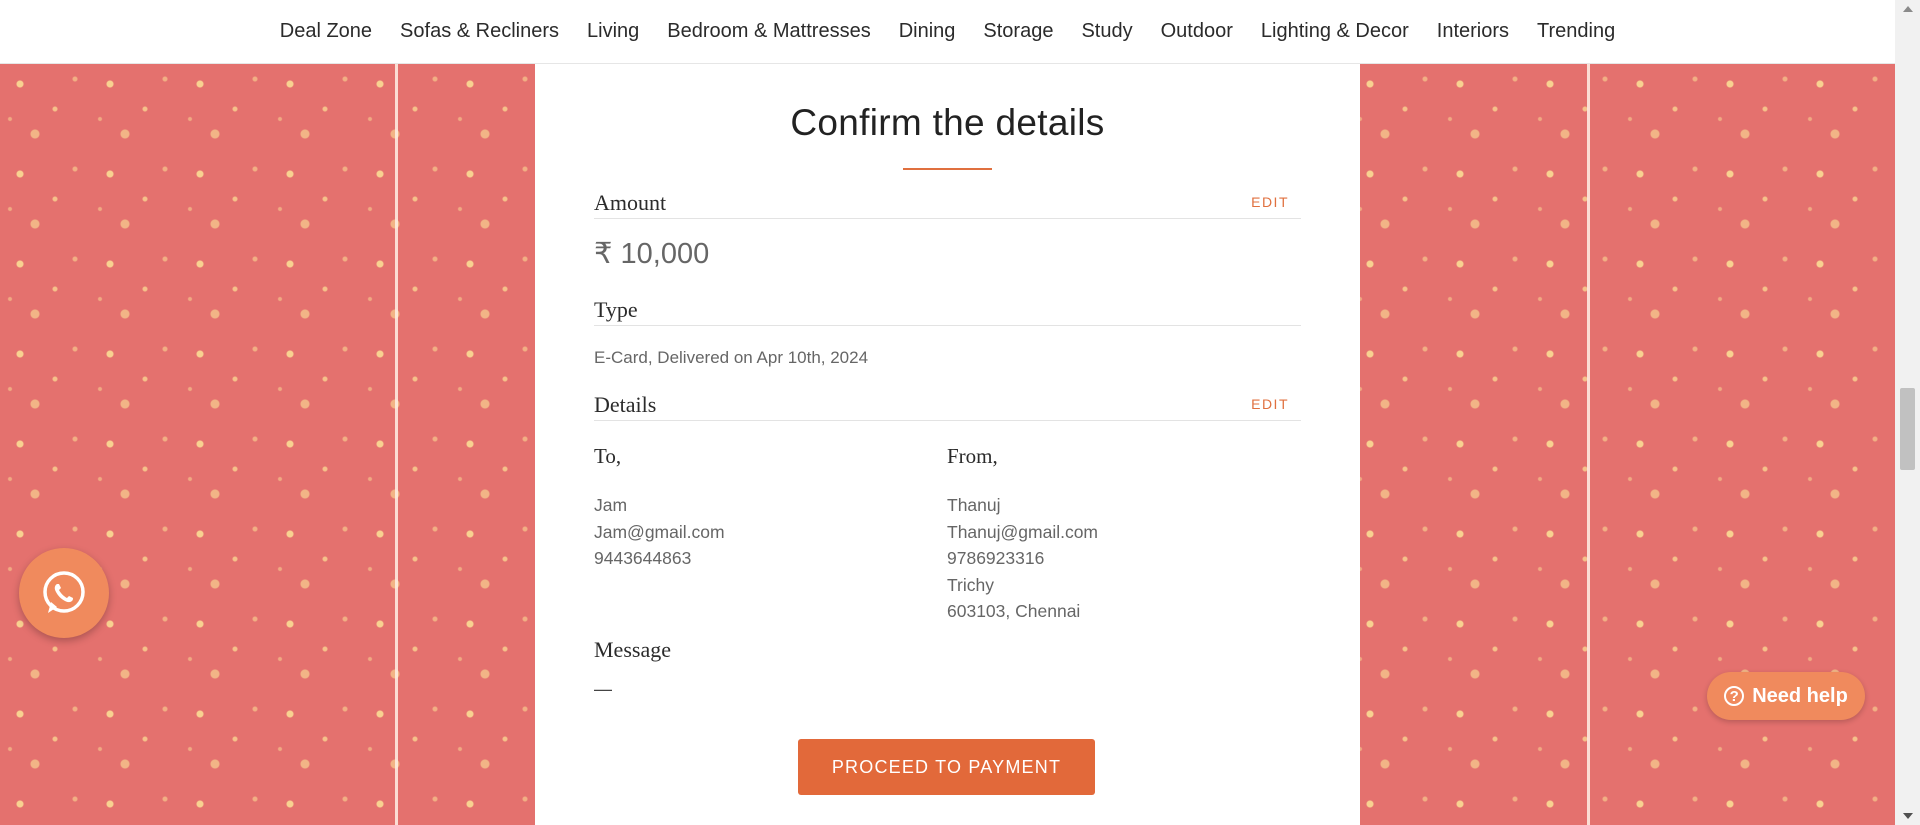 This screenshot has width=1920, height=825. I want to click on message-label: Message, so click(632, 649).